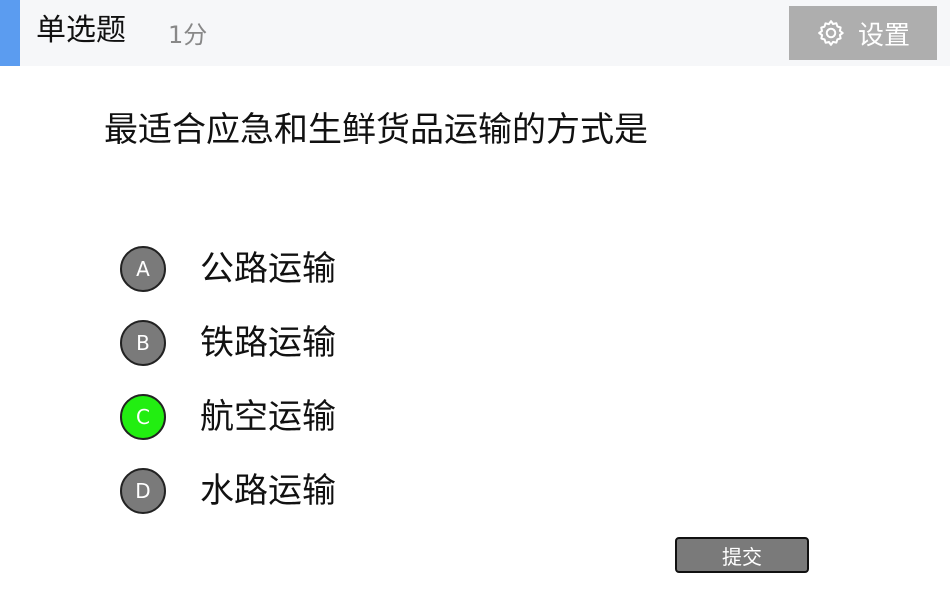  What do you see at coordinates (81, 30) in the screenshot?
I see `question-type-label: 单选题` at bounding box center [81, 30].